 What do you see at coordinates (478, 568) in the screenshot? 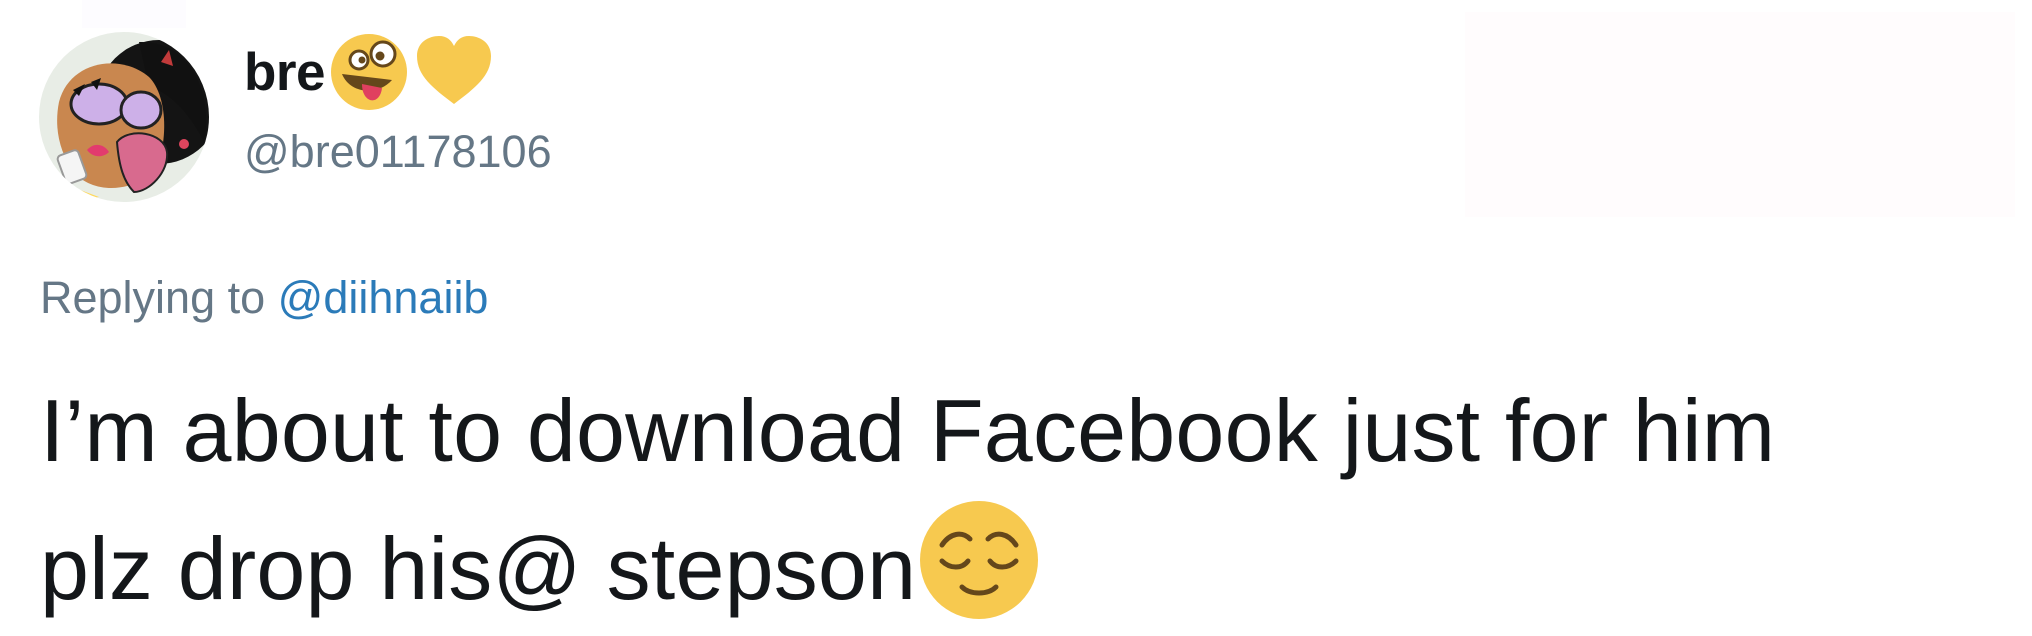
I see `tweet-text-line: plz drop his@ stepson` at bounding box center [478, 568].